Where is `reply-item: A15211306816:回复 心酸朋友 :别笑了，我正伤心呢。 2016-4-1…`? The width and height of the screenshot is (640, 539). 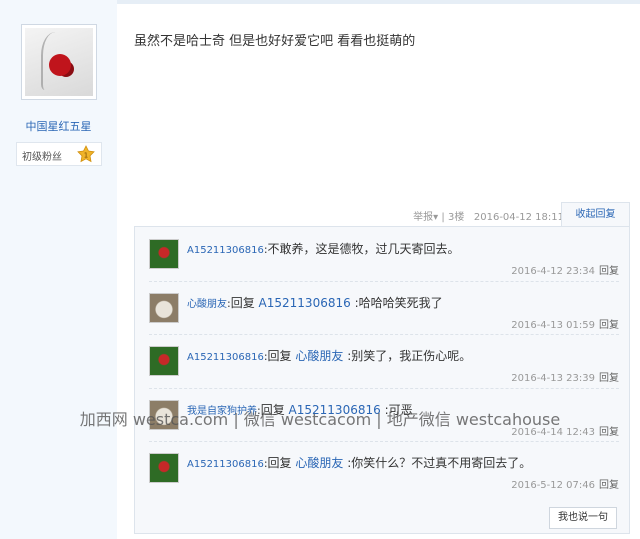
reply-item: A15211306816:回复 心酸朋友 :别笑了，我正伤心呢。 2016-4-1… is located at coordinates (384, 361).